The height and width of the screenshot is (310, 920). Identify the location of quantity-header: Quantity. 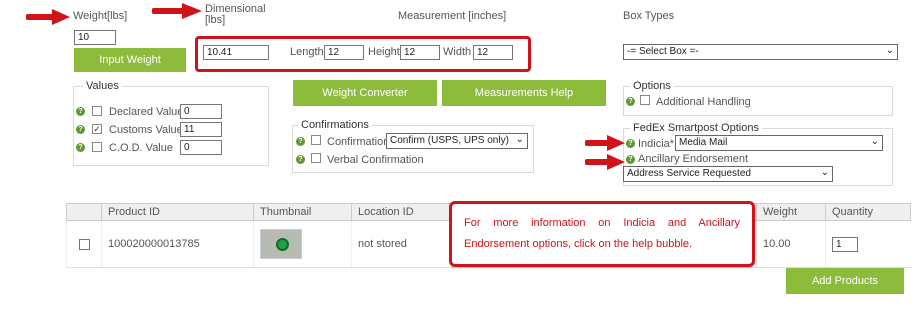
(868, 212).